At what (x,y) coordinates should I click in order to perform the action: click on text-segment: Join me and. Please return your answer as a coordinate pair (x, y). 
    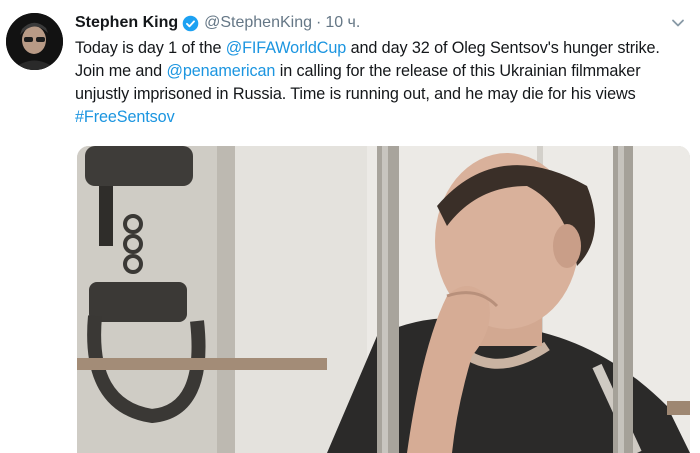
    Looking at the image, I should click on (121, 71).